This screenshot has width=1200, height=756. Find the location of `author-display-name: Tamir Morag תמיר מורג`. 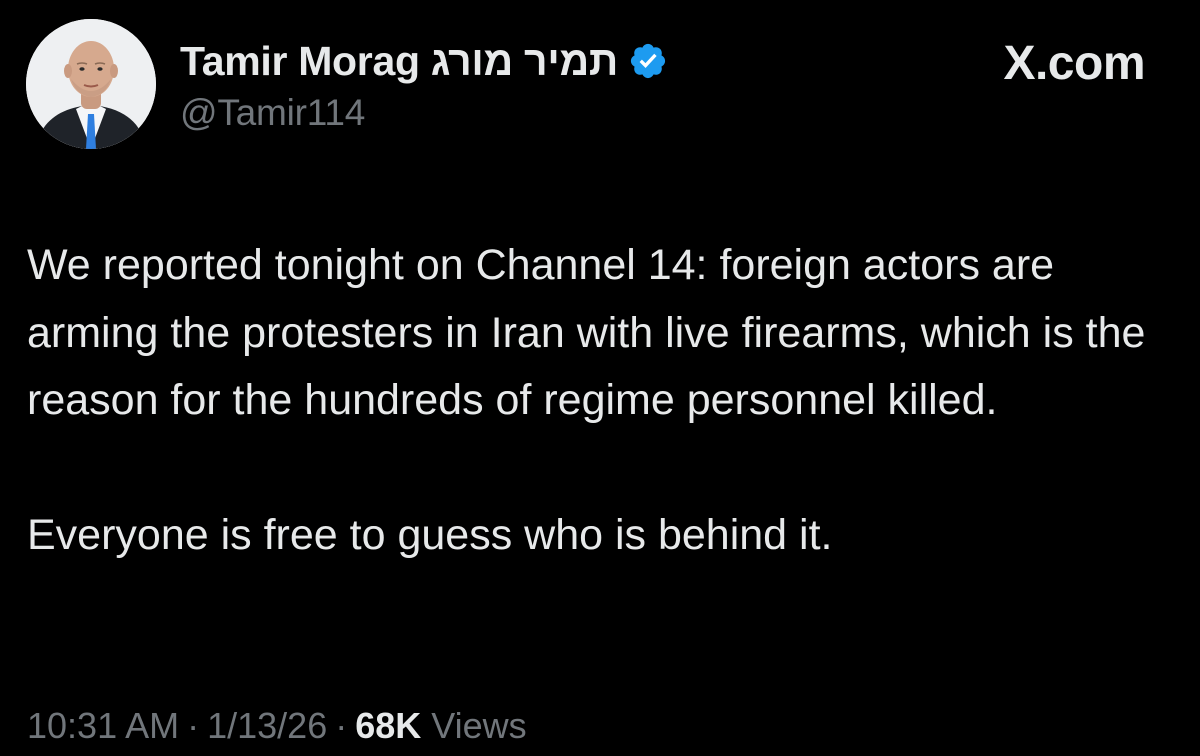

author-display-name: Tamir Morag תמיר מורג is located at coordinates (399, 61).